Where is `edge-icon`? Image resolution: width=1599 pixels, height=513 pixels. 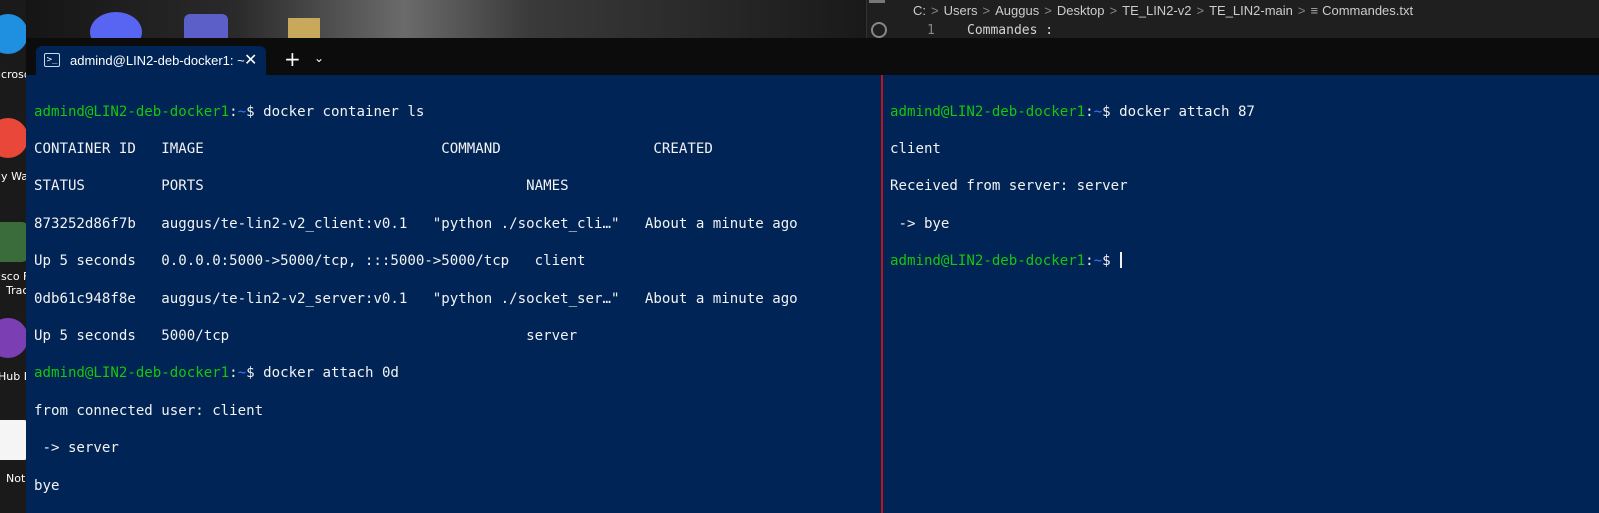 edge-icon is located at coordinates (13, 34).